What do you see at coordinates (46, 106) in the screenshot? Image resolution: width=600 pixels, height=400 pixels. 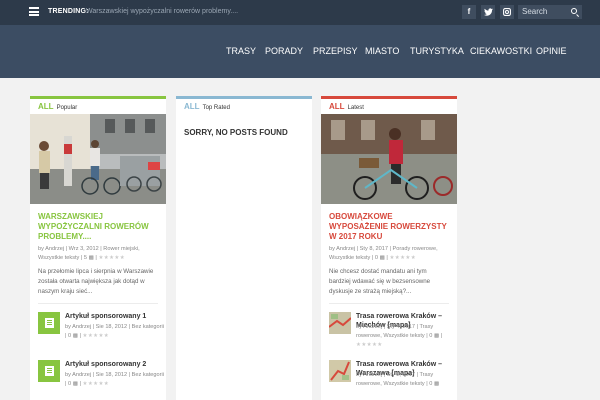 I see `popular-all-tab: ALL` at bounding box center [46, 106].